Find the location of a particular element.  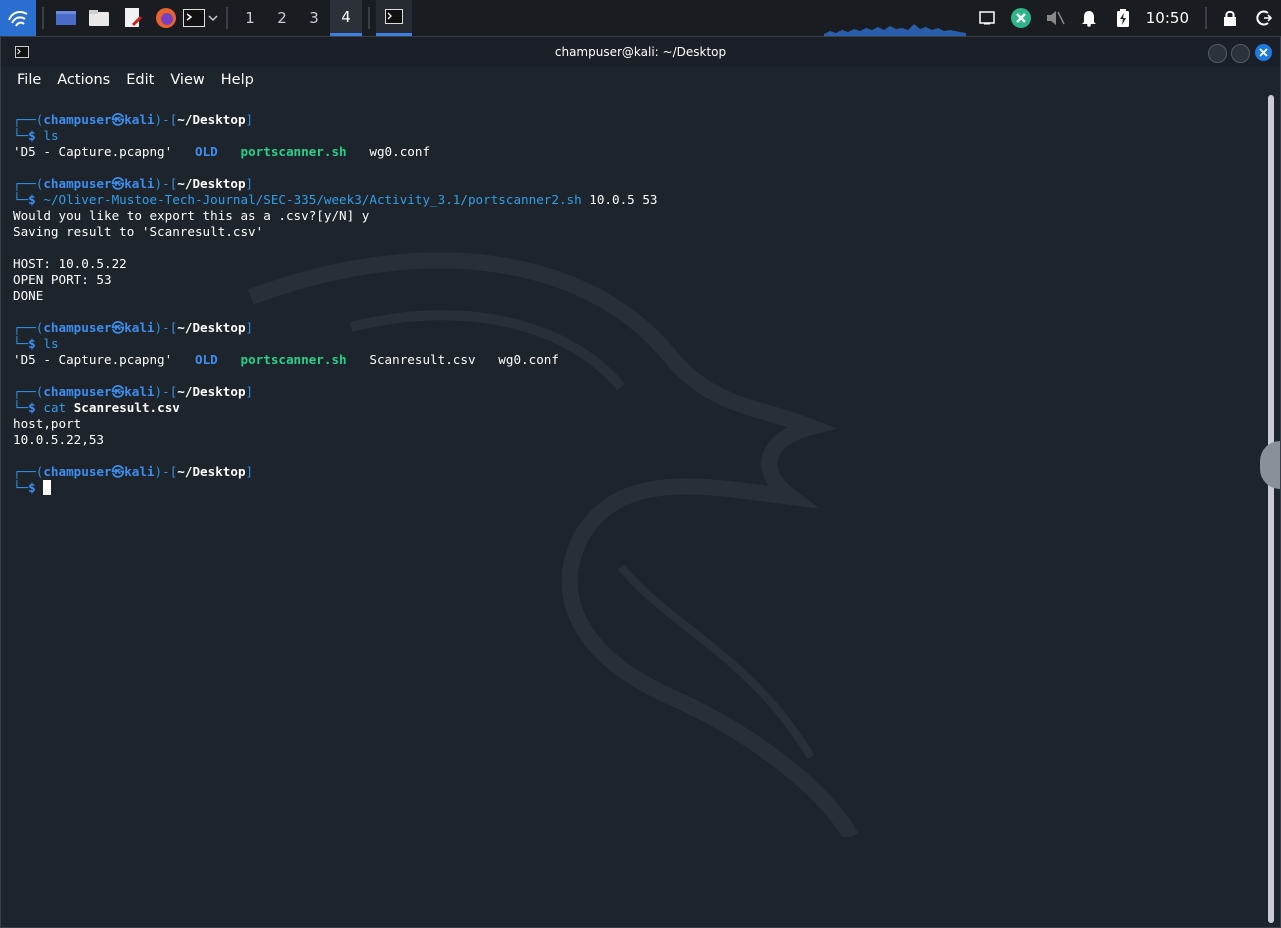

ls-file-entry: wg0.conf is located at coordinates (400, 151).